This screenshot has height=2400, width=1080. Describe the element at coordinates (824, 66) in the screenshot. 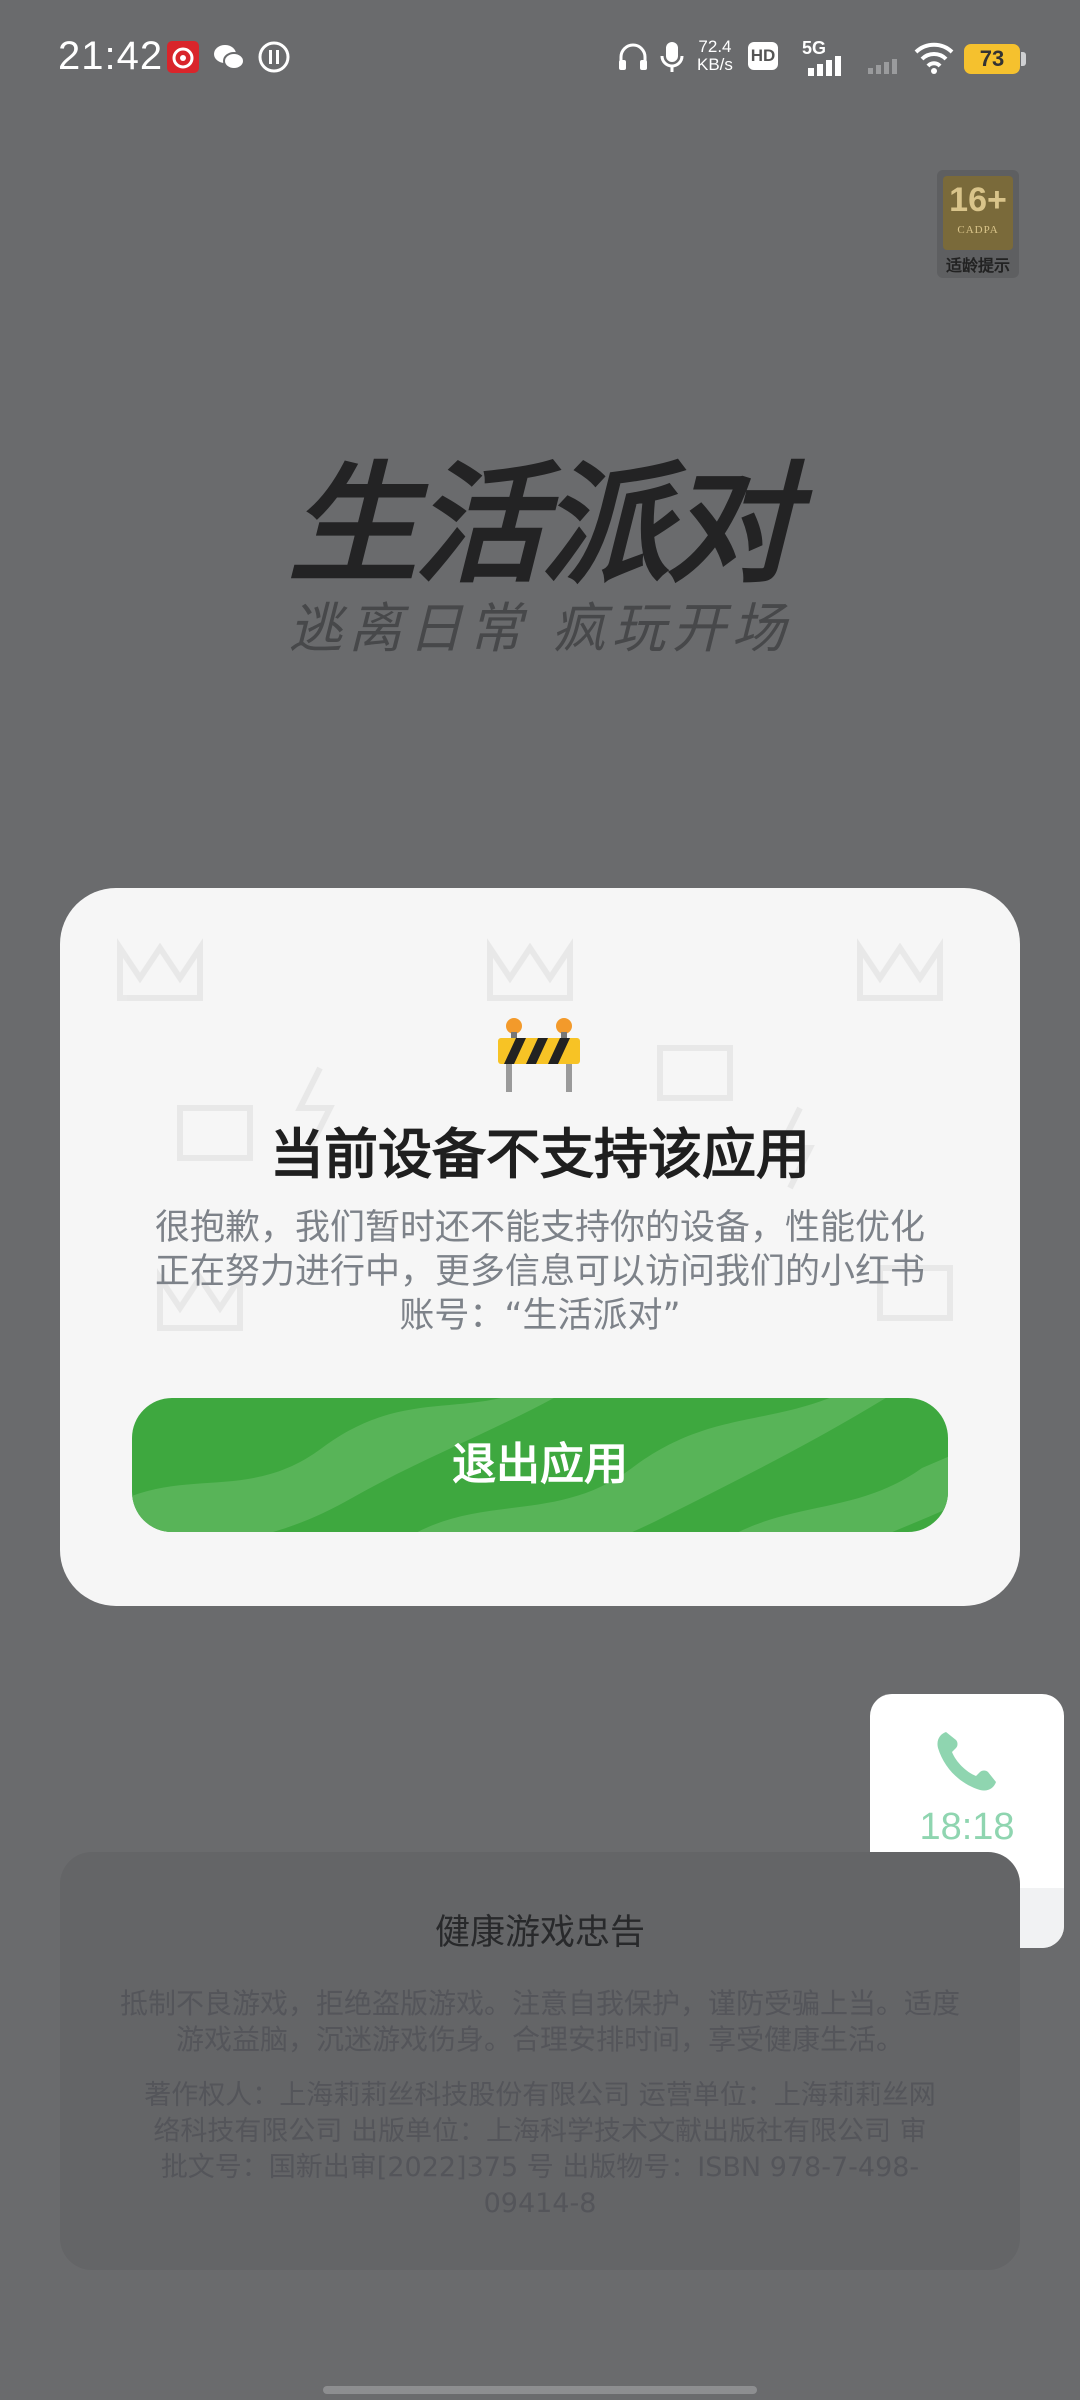

I see `signal-strength-icon` at that location.